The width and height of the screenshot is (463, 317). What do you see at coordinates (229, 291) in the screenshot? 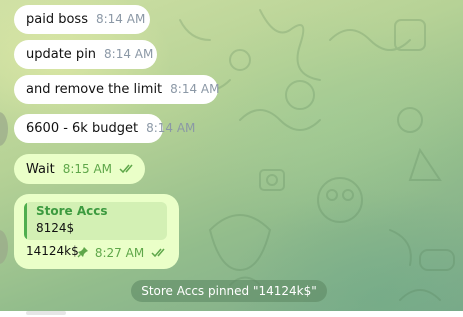
I see `service-message-pinned: Store Accs pinned "14124k$"` at bounding box center [229, 291].